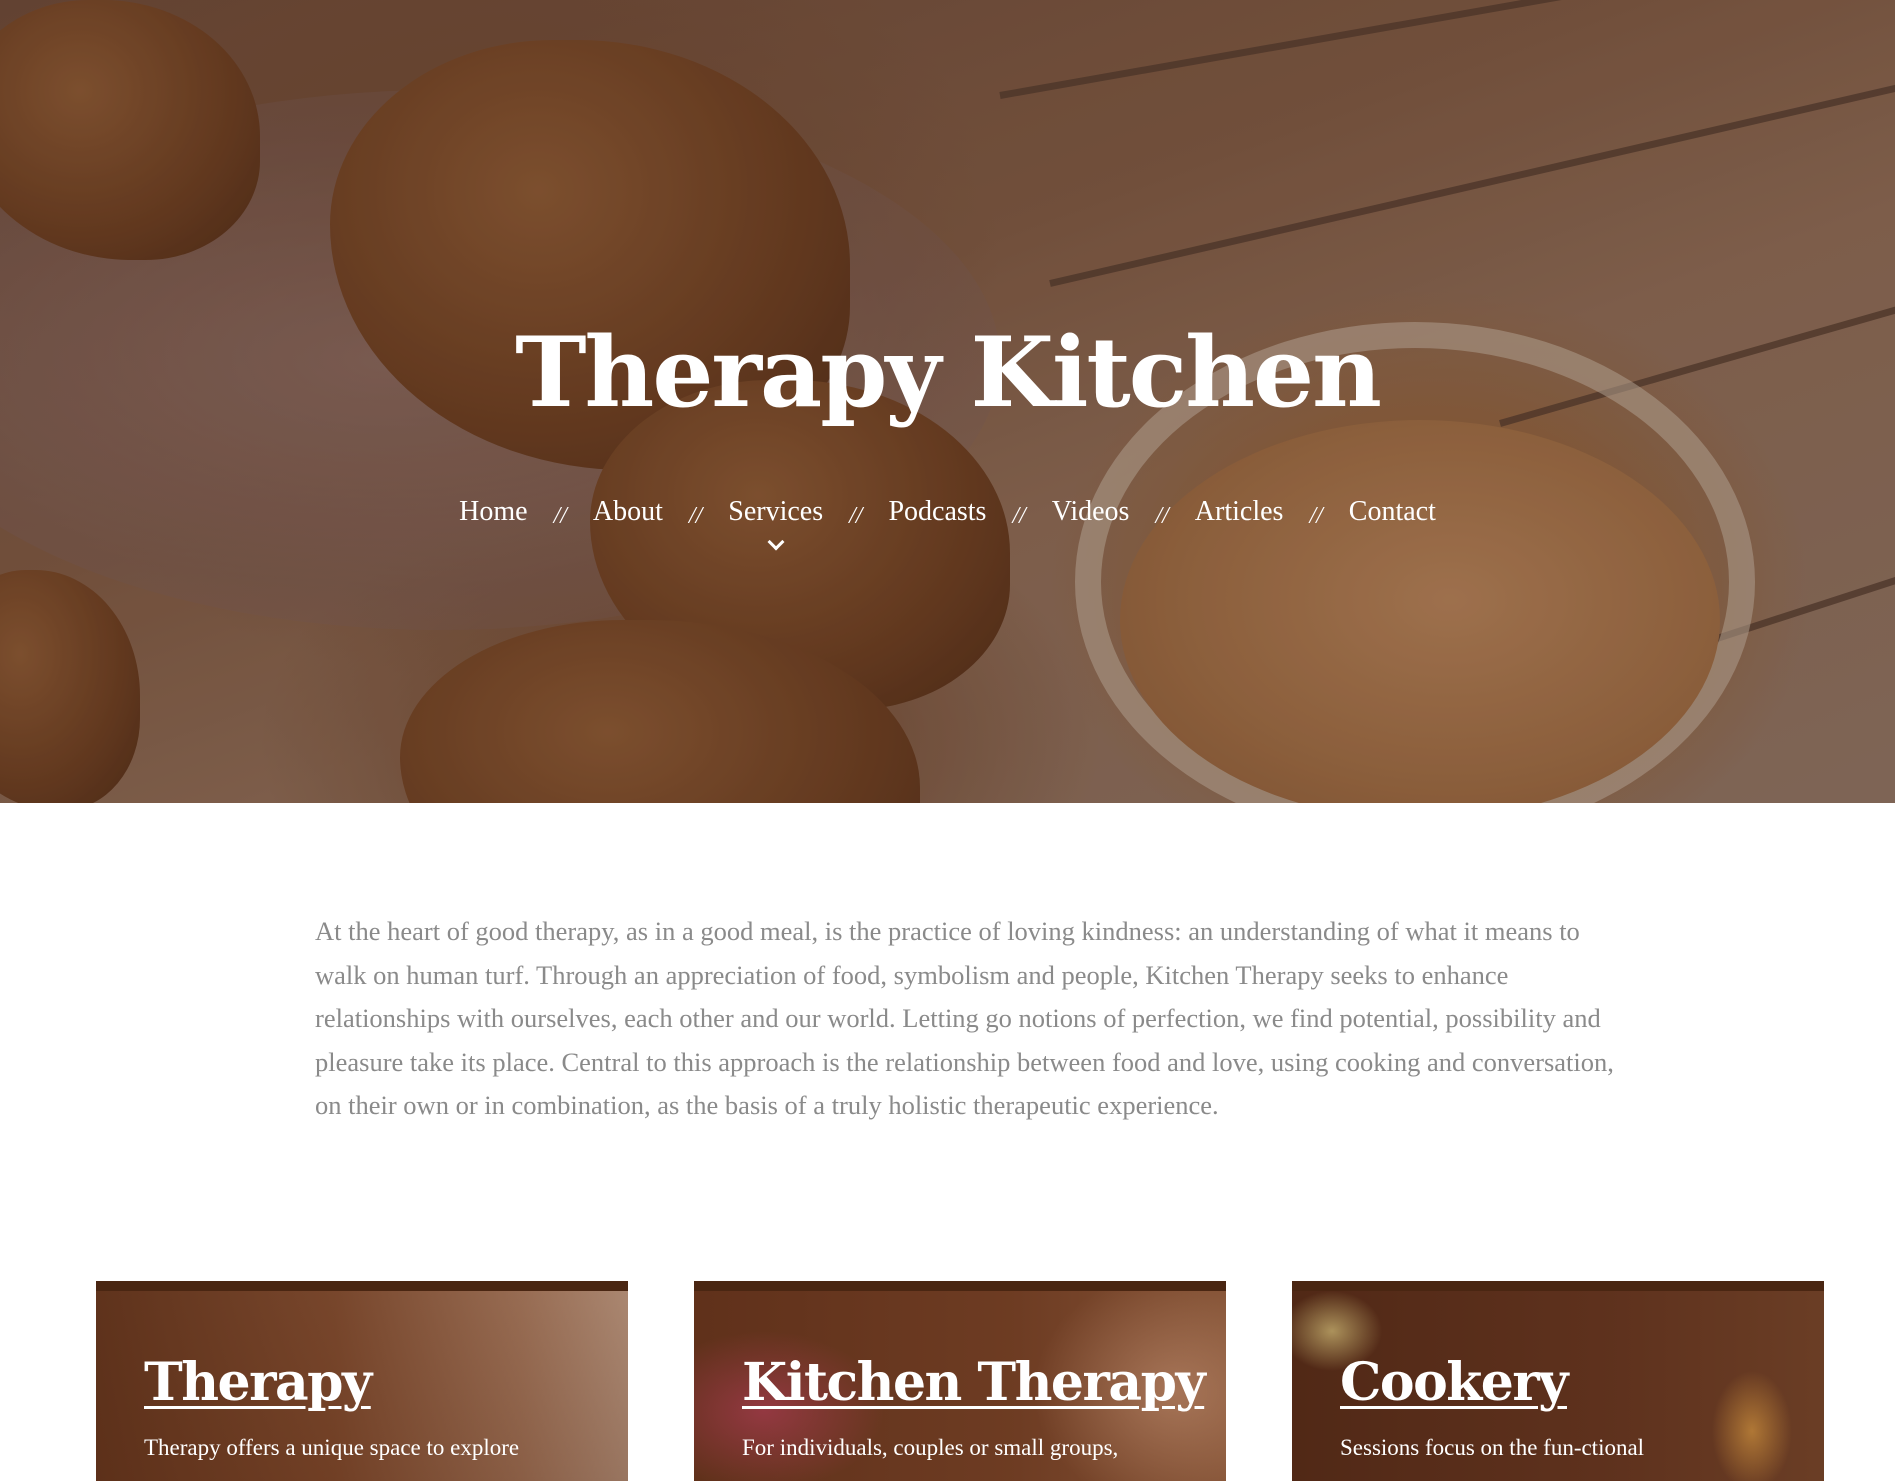 This screenshot has width=1895, height=1481. What do you see at coordinates (1091, 512) in the screenshot?
I see `nav-item-videos: Videos` at bounding box center [1091, 512].